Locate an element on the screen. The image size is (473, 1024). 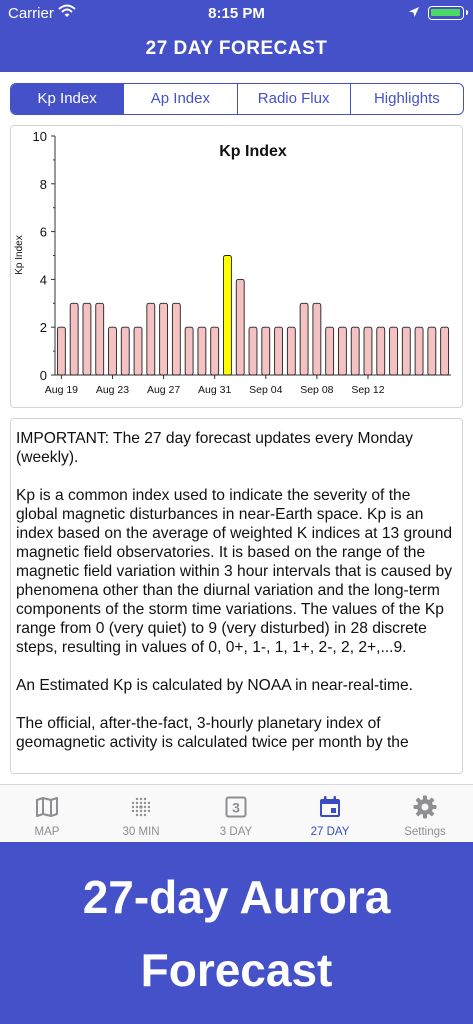
tab-27-day: 27 DAY is located at coordinates (330, 814).